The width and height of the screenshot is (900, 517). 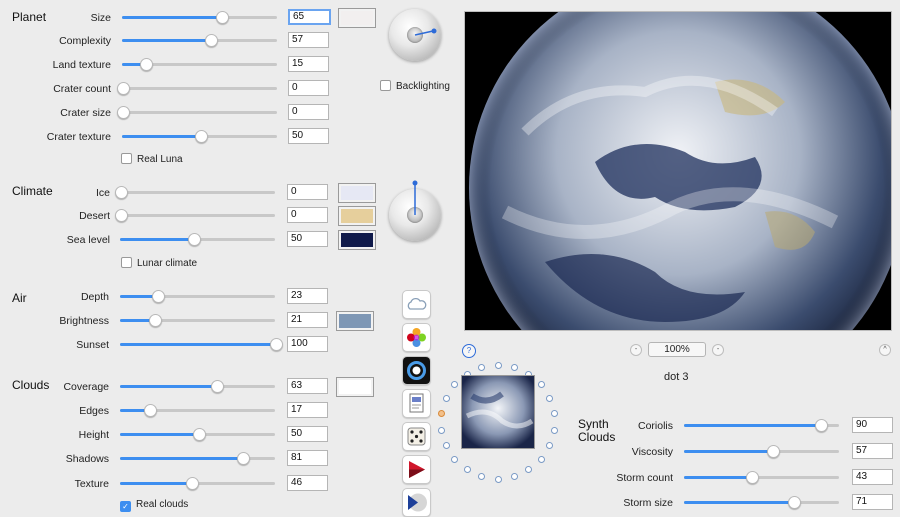 What do you see at coordinates (872, 502) in the screenshot?
I see `storm-size-input: 71` at bounding box center [872, 502].